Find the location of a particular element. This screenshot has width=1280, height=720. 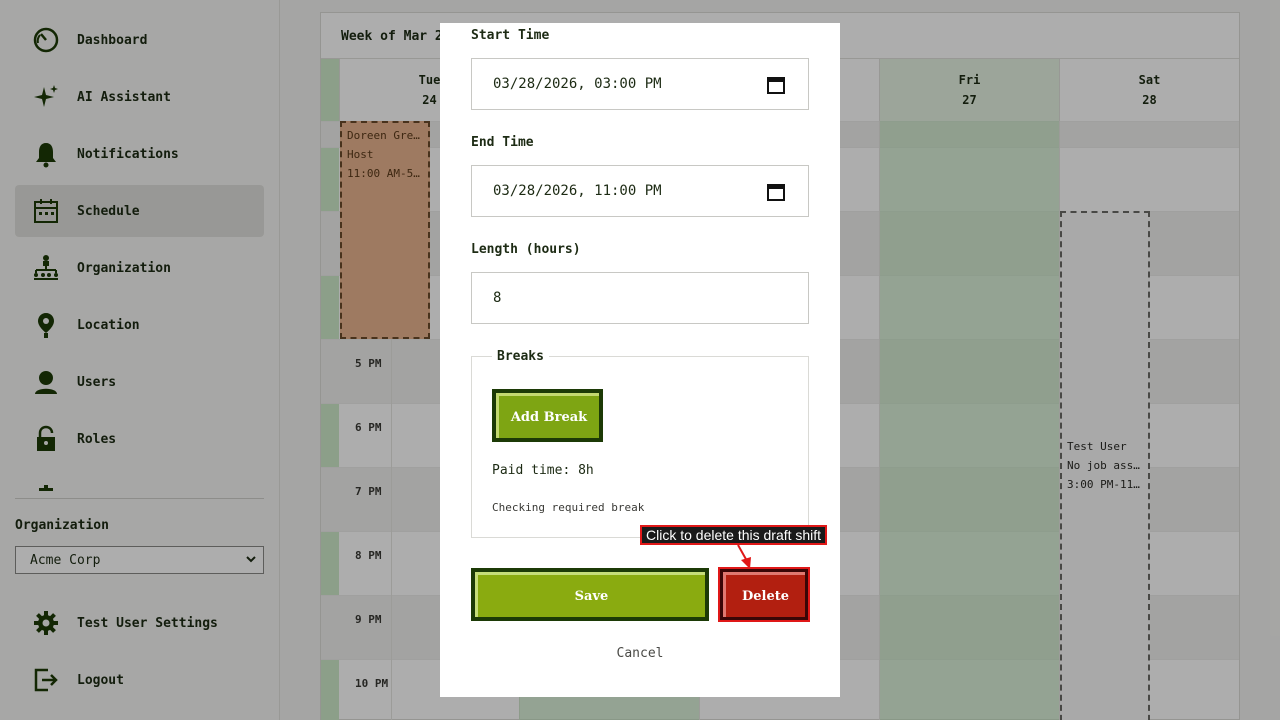

save-button: Save is located at coordinates (590, 594).